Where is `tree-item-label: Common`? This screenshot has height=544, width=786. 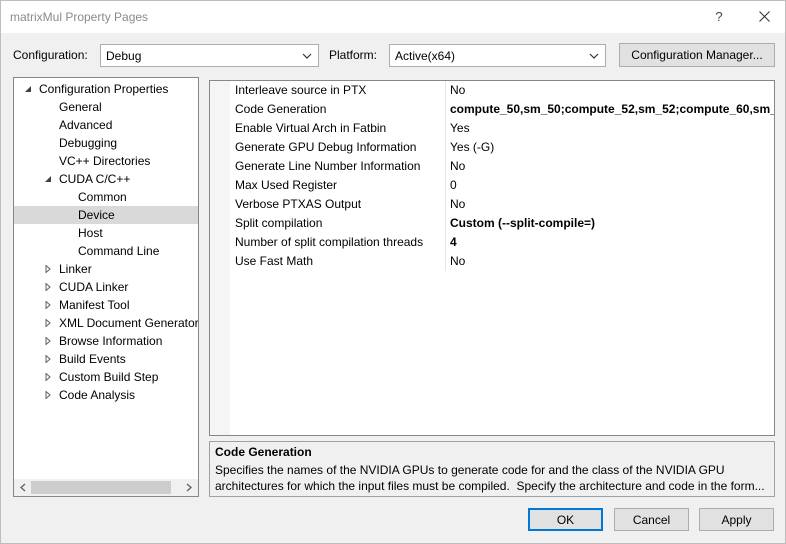
tree-item-label: Common is located at coordinates (102, 197).